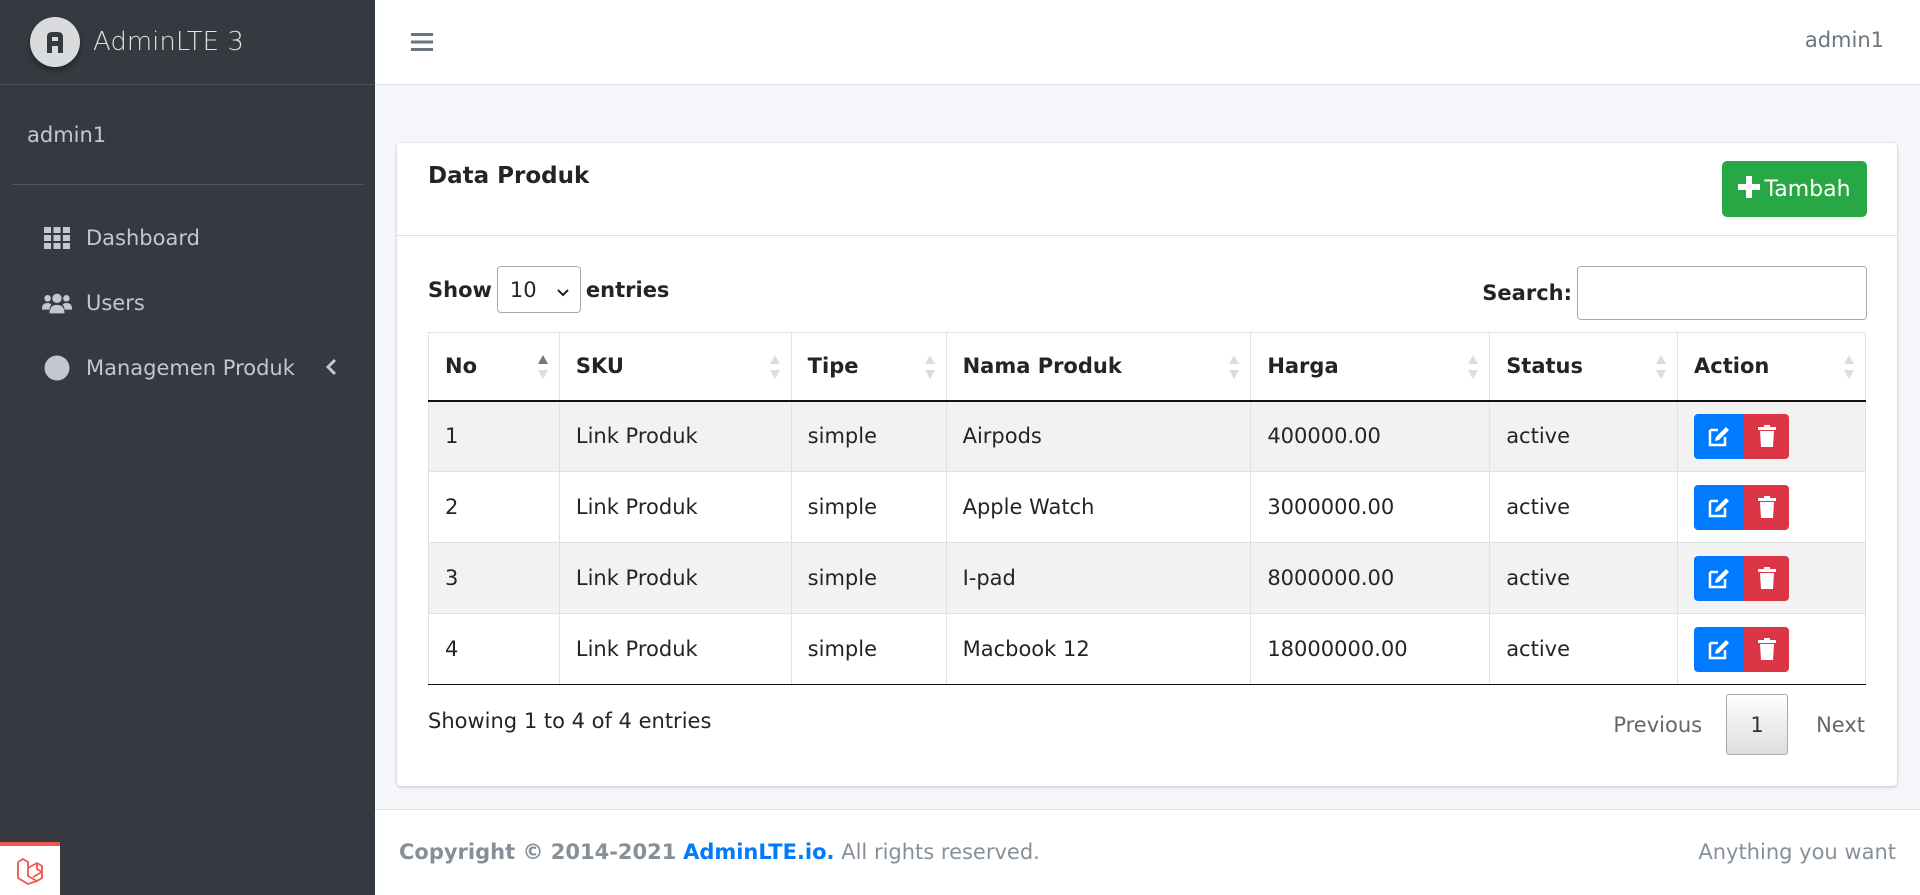 This screenshot has height=895, width=1920. Describe the element at coordinates (494, 649) in the screenshot. I see `cell-no: 4` at that location.